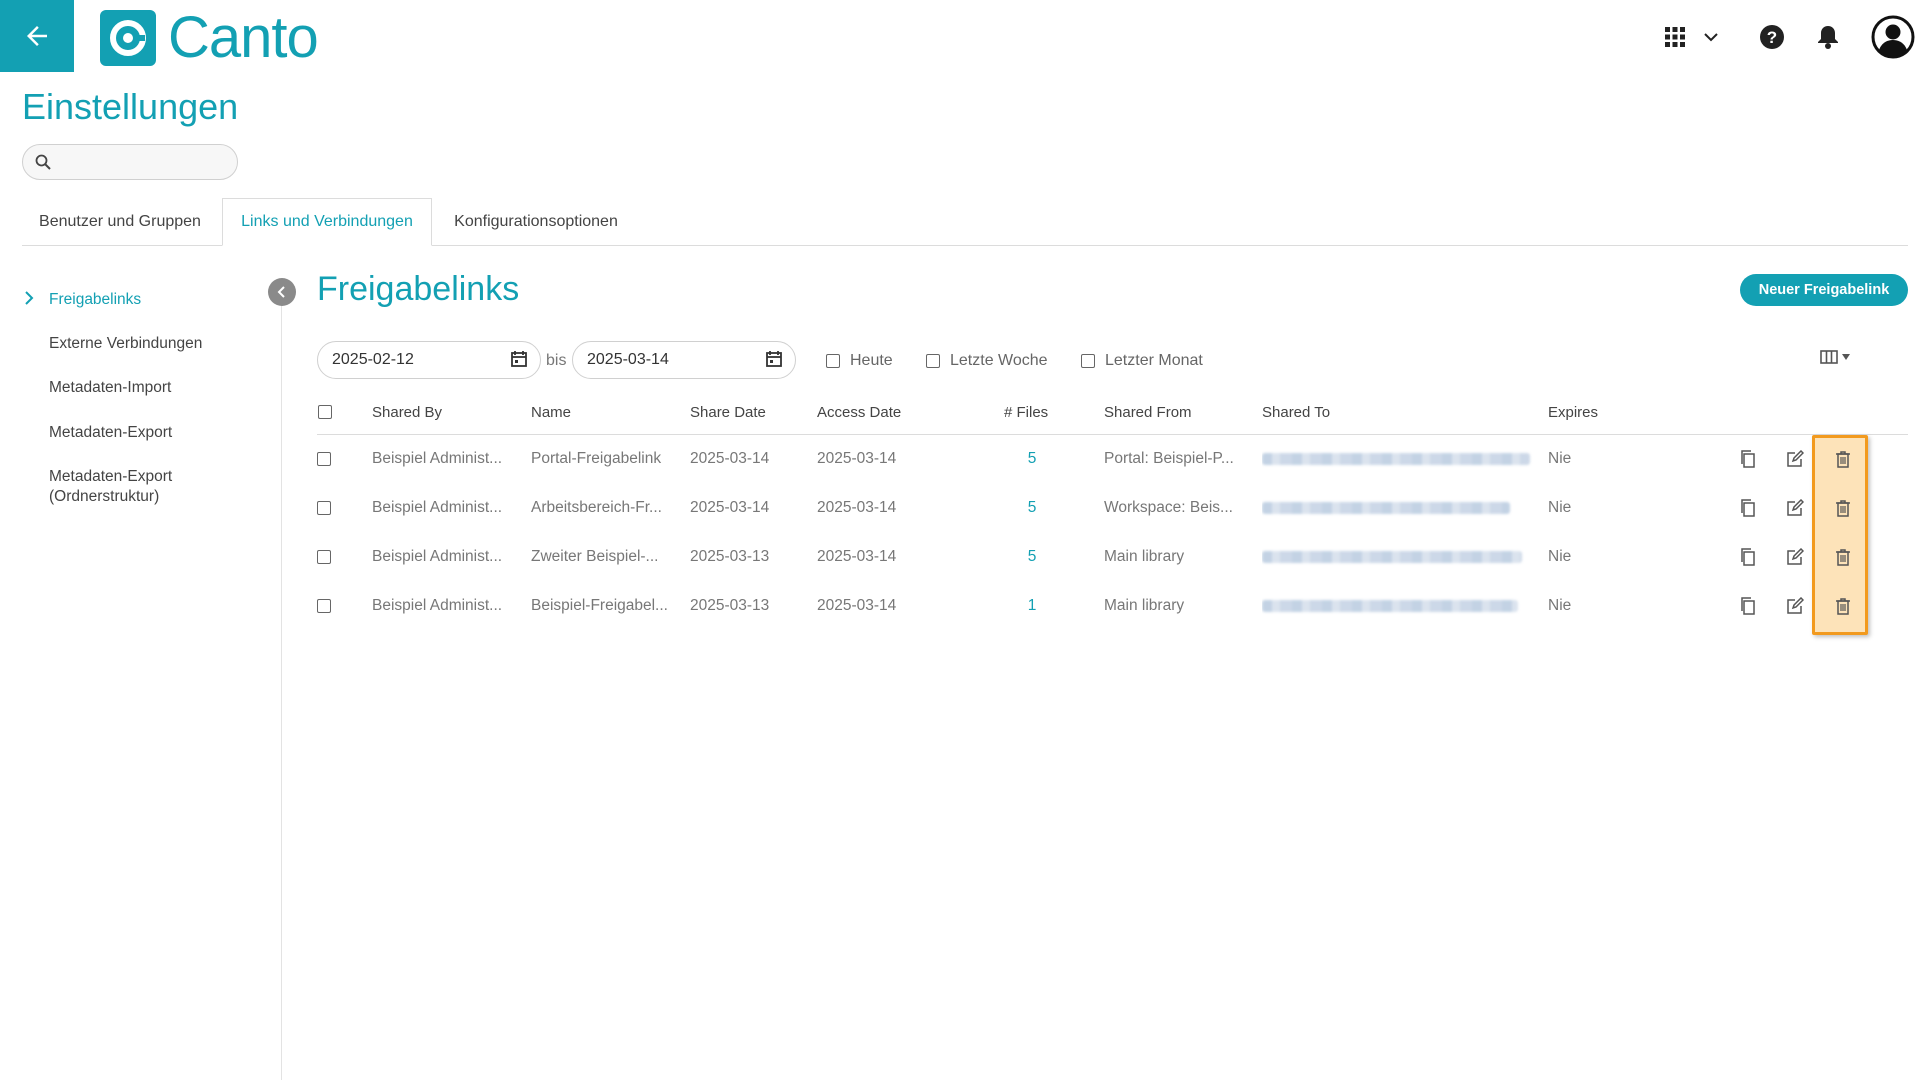 The height and width of the screenshot is (1080, 1920). What do you see at coordinates (43, 162) in the screenshot?
I see `search-icon` at bounding box center [43, 162].